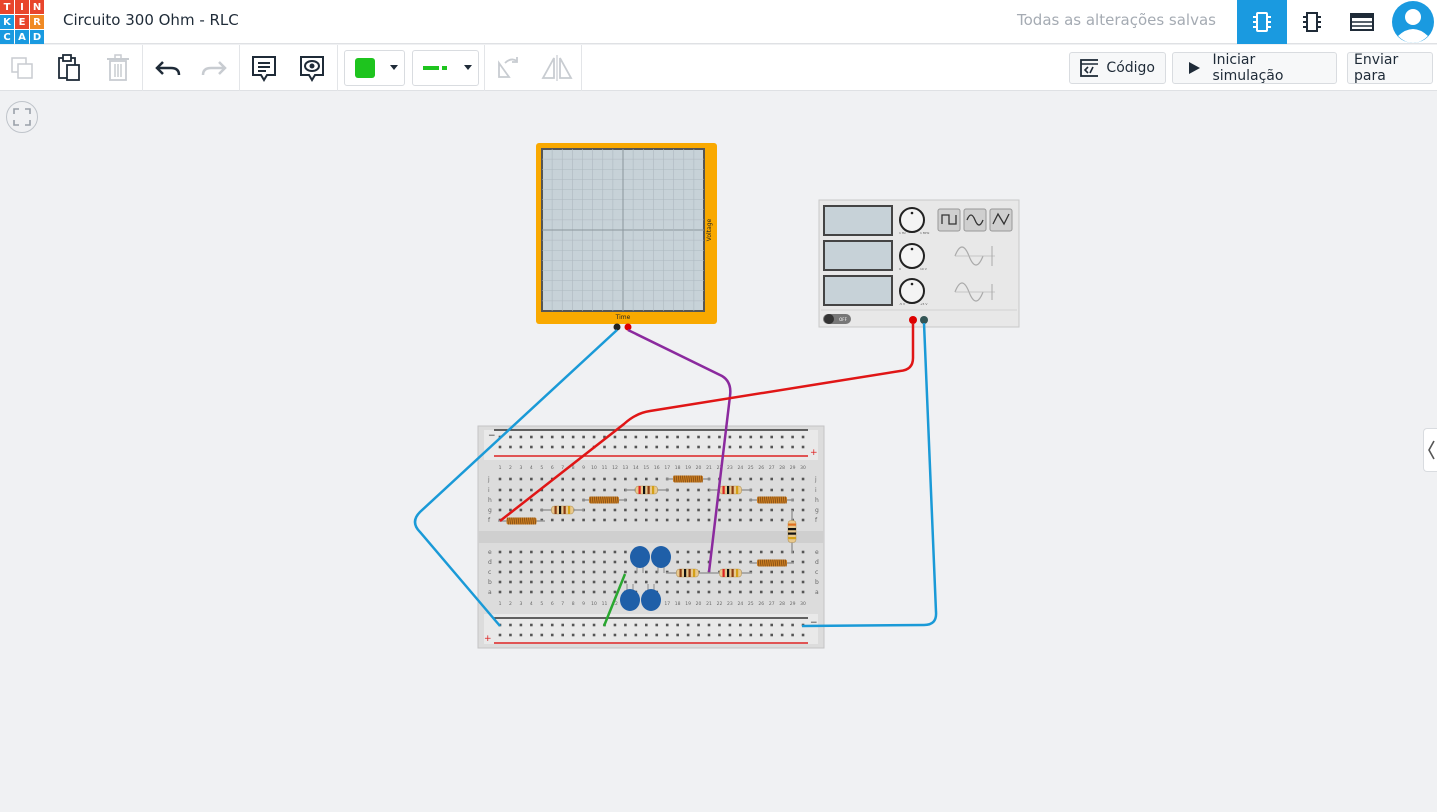  What do you see at coordinates (793, 604) in the screenshot?
I see `column-number: 29` at bounding box center [793, 604].